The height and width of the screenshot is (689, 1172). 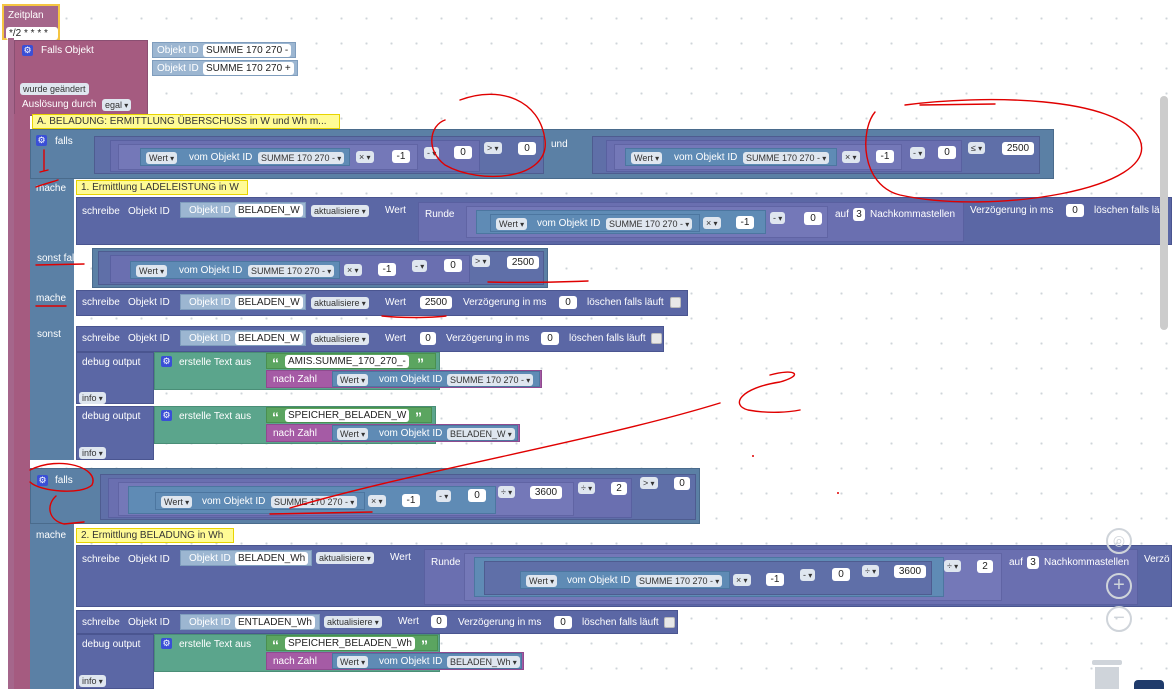 What do you see at coordinates (248, 68) in the screenshot?
I see `trigger-obj2-value: SUMME 170 270 +` at bounding box center [248, 68].